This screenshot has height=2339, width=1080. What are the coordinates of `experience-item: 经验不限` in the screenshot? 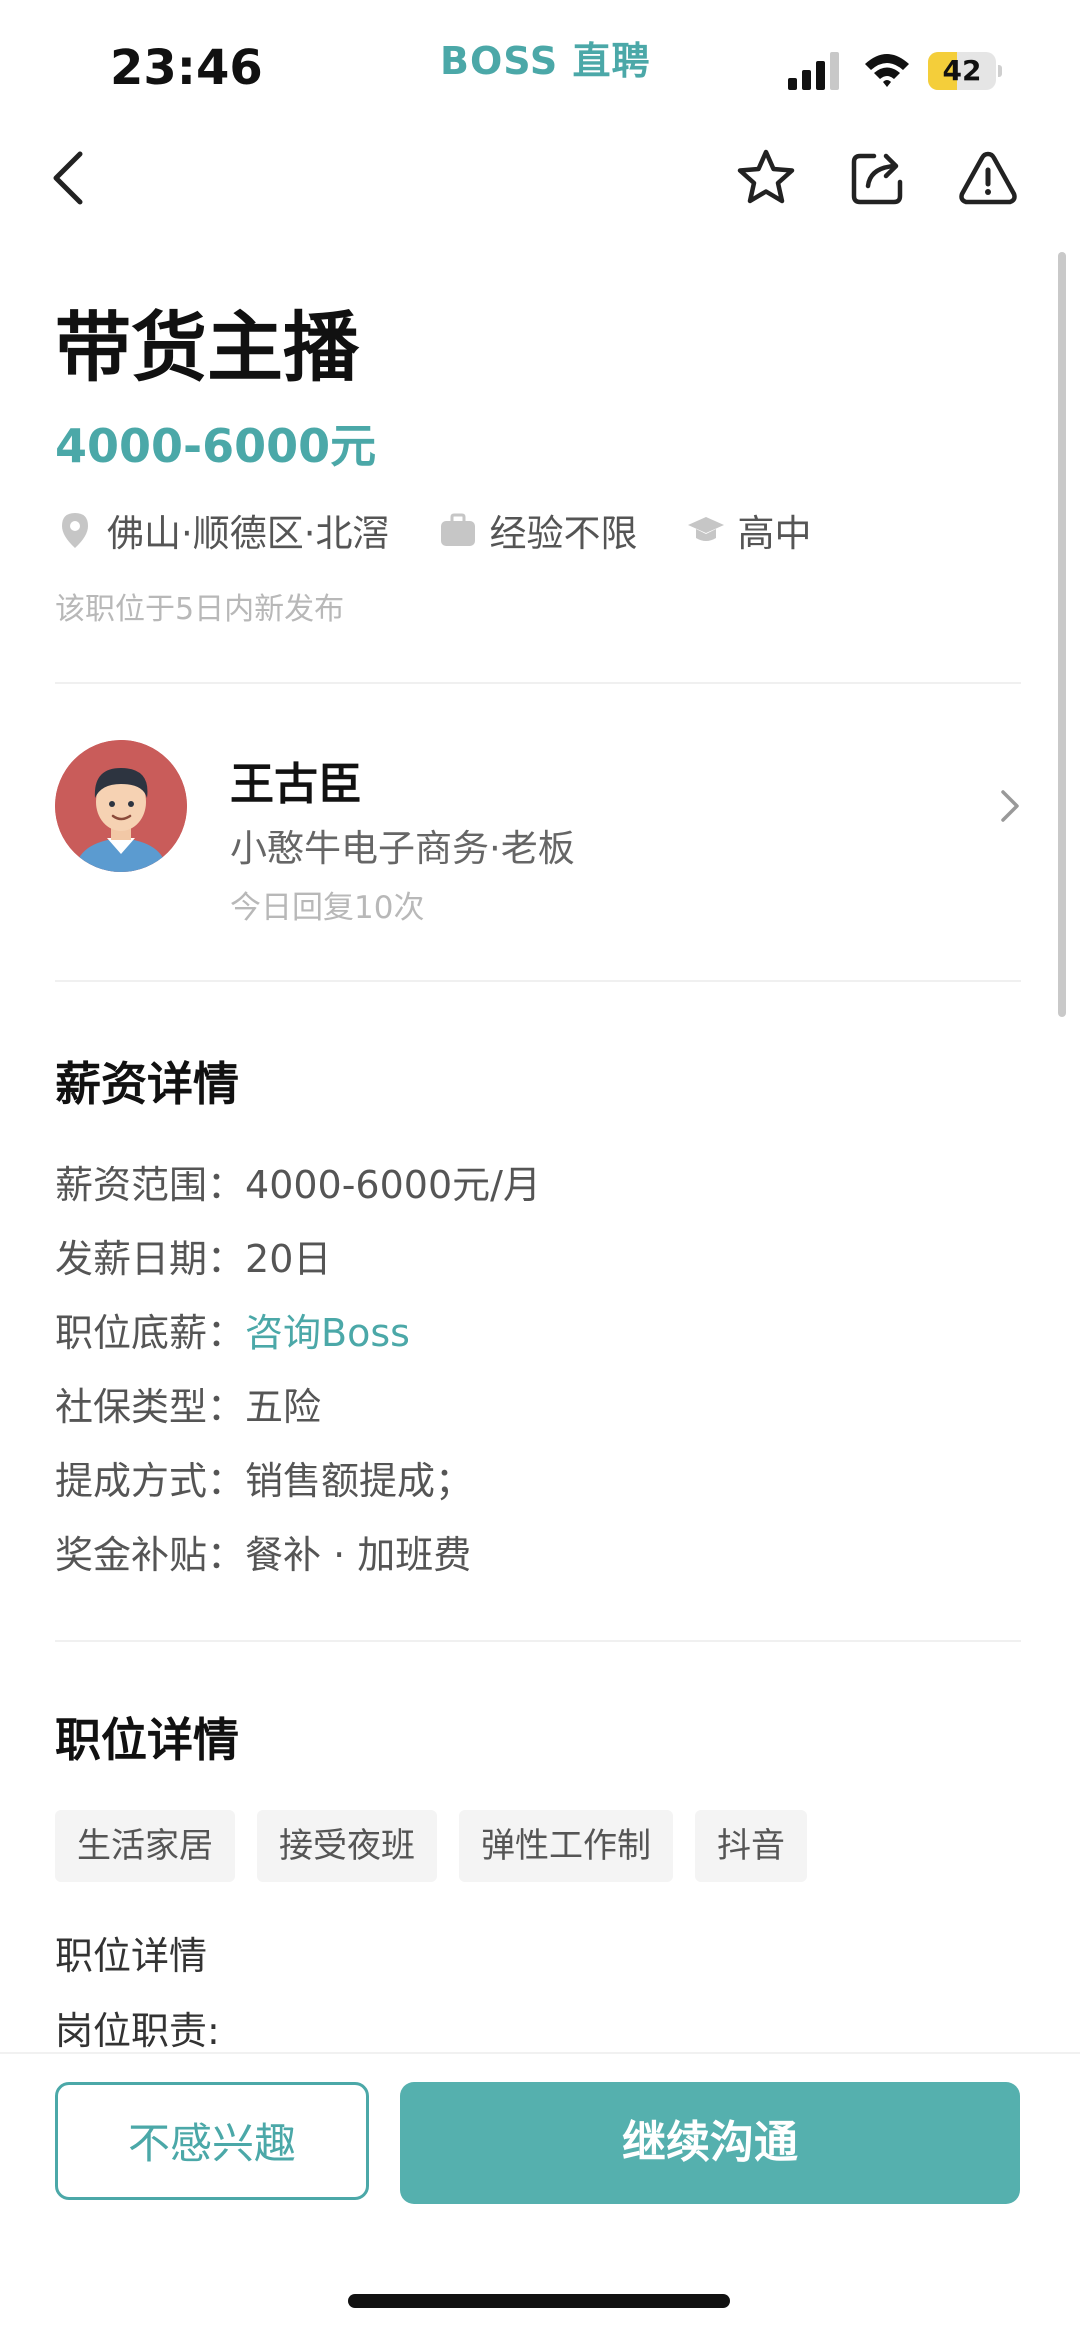 It's located at (538, 530).